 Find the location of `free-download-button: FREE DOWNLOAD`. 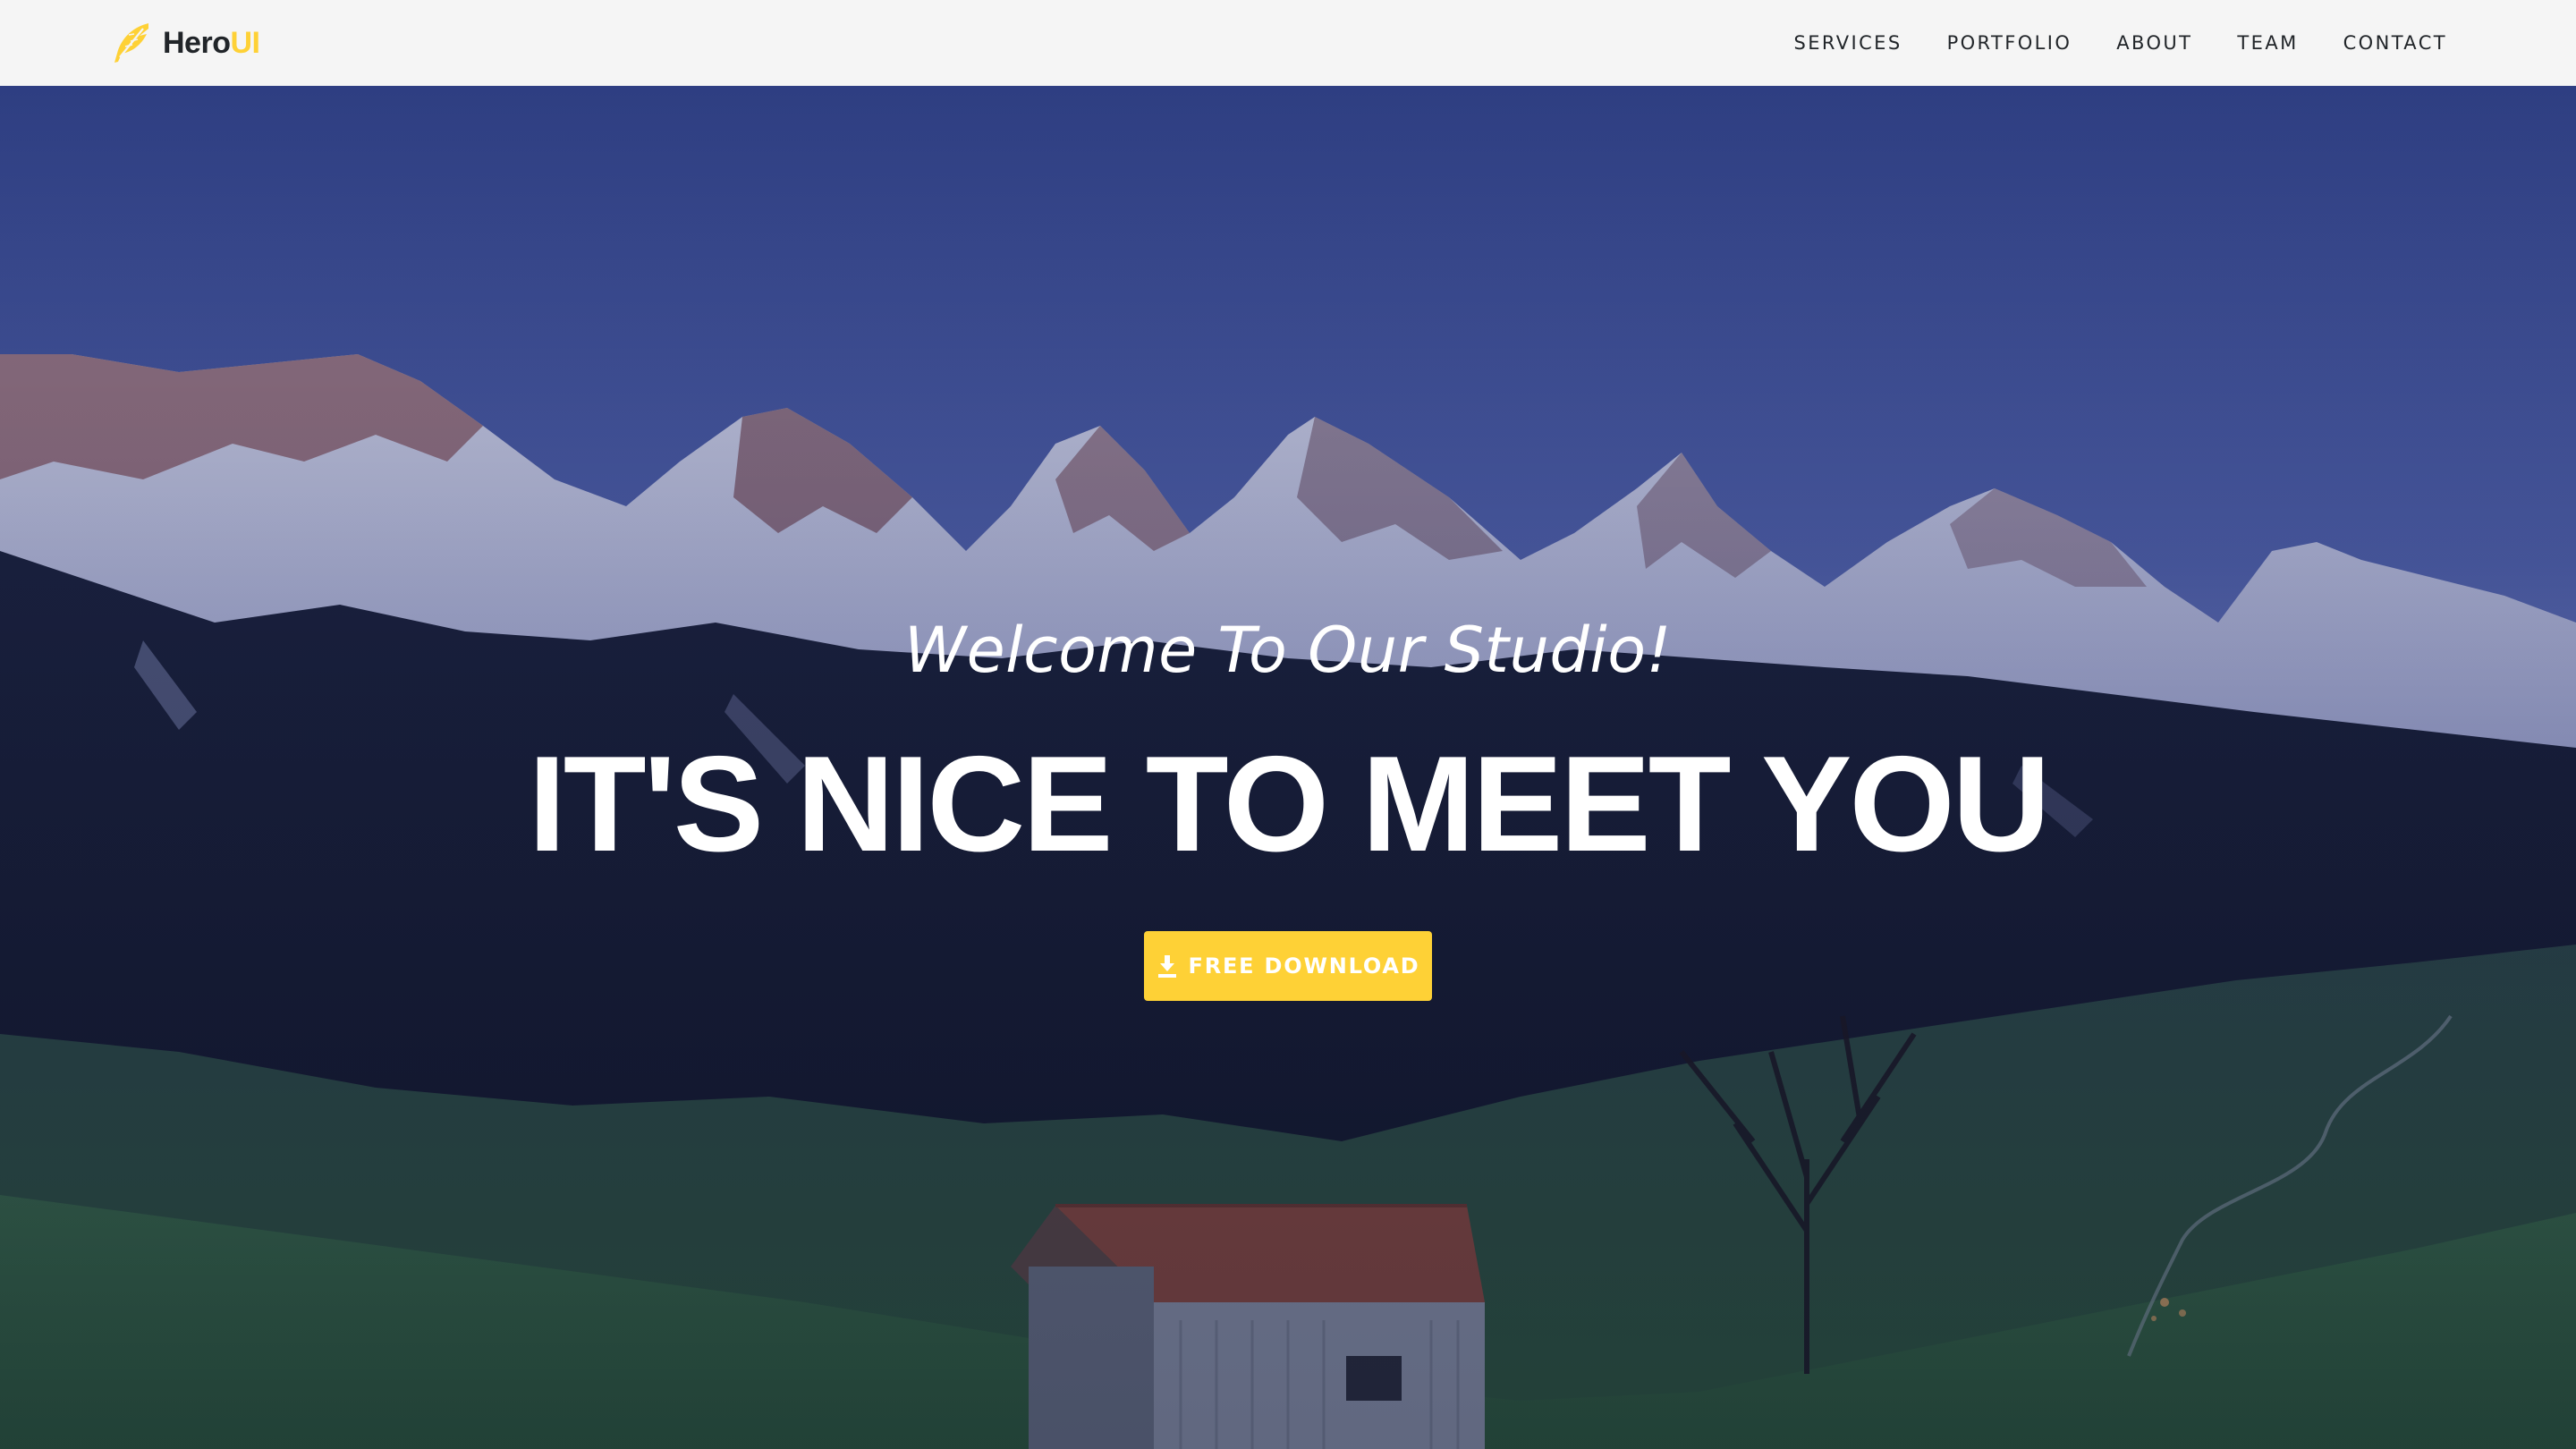

free-download-button: FREE DOWNLOAD is located at coordinates (1288, 966).